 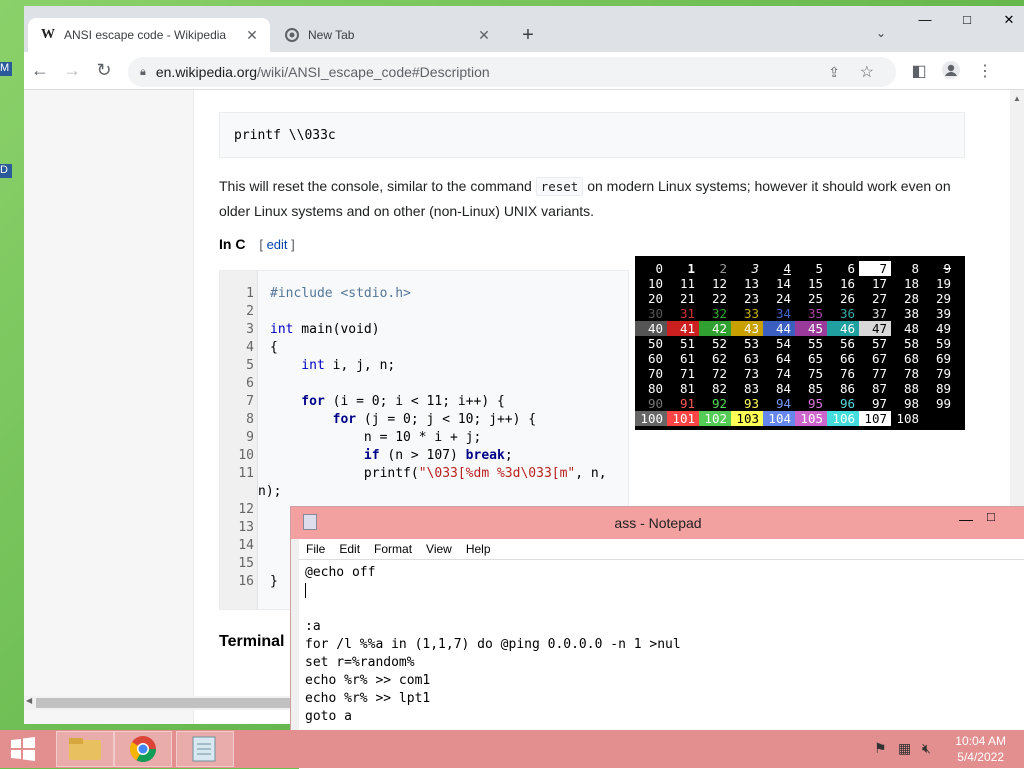 I want to click on code-text: i, j, n;, so click(x=360, y=365).